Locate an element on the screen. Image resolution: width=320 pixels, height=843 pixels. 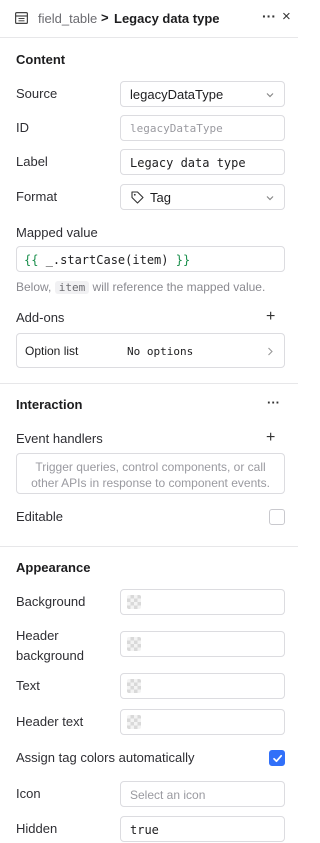
background-color-picker is located at coordinates (202, 602).